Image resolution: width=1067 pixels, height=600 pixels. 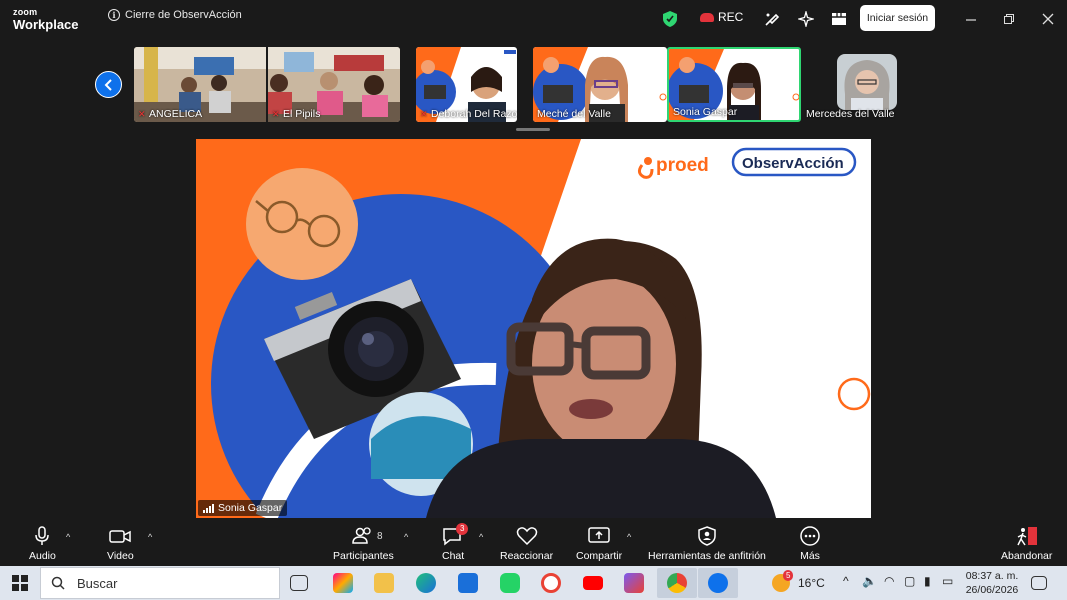 What do you see at coordinates (58, 583) in the screenshot?
I see `search-icon` at bounding box center [58, 583].